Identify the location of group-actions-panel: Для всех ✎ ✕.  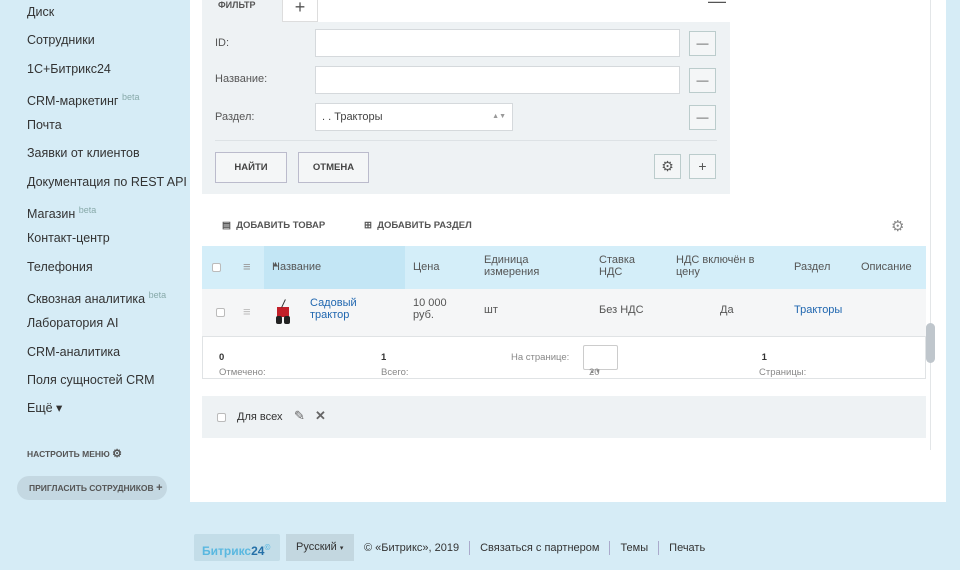
(564, 417).